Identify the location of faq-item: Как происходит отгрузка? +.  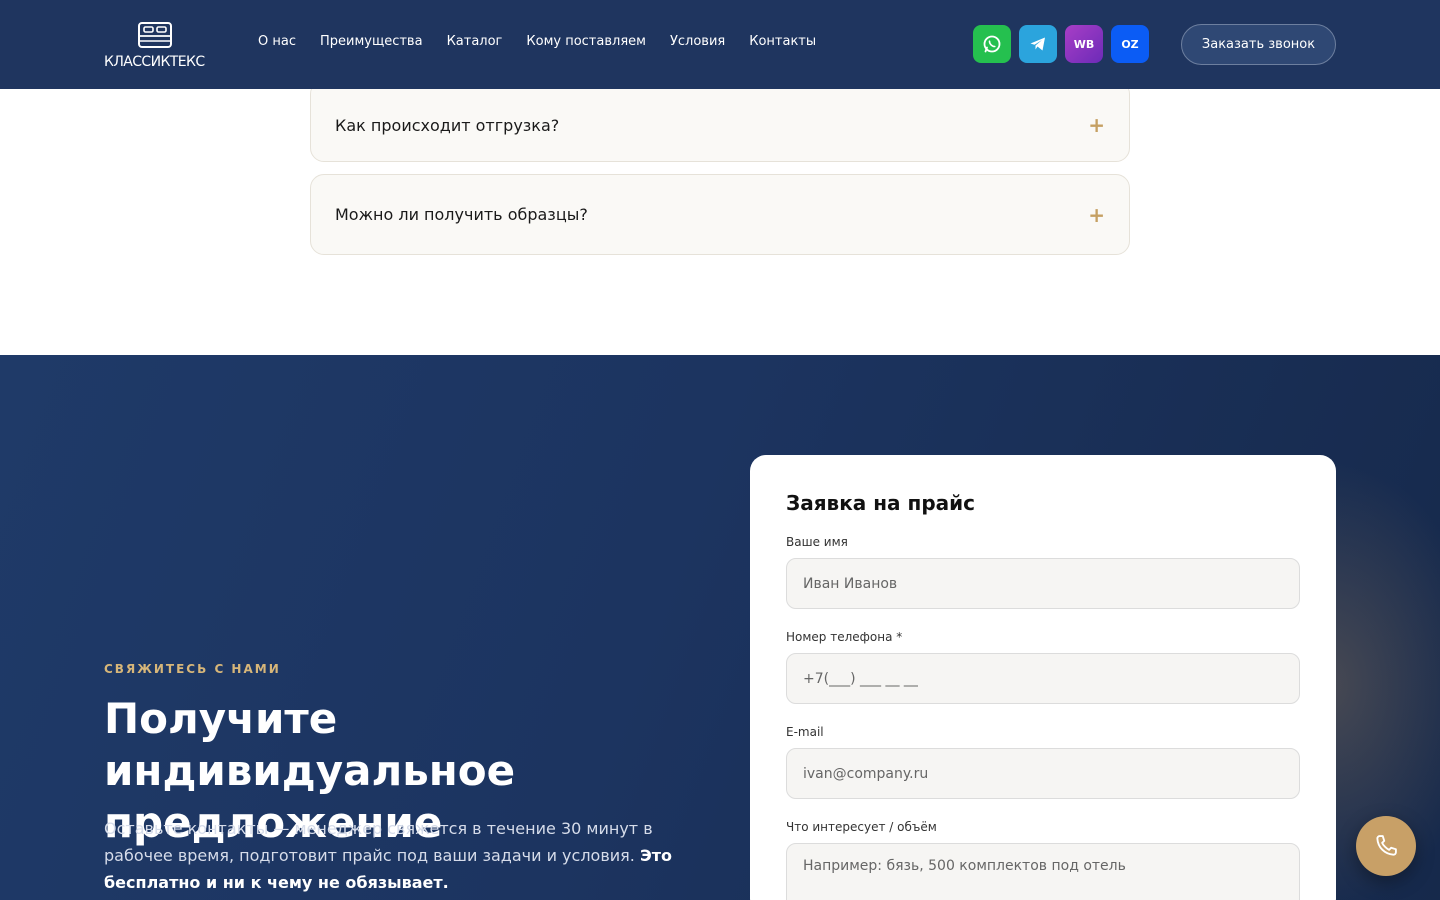
(720, 121).